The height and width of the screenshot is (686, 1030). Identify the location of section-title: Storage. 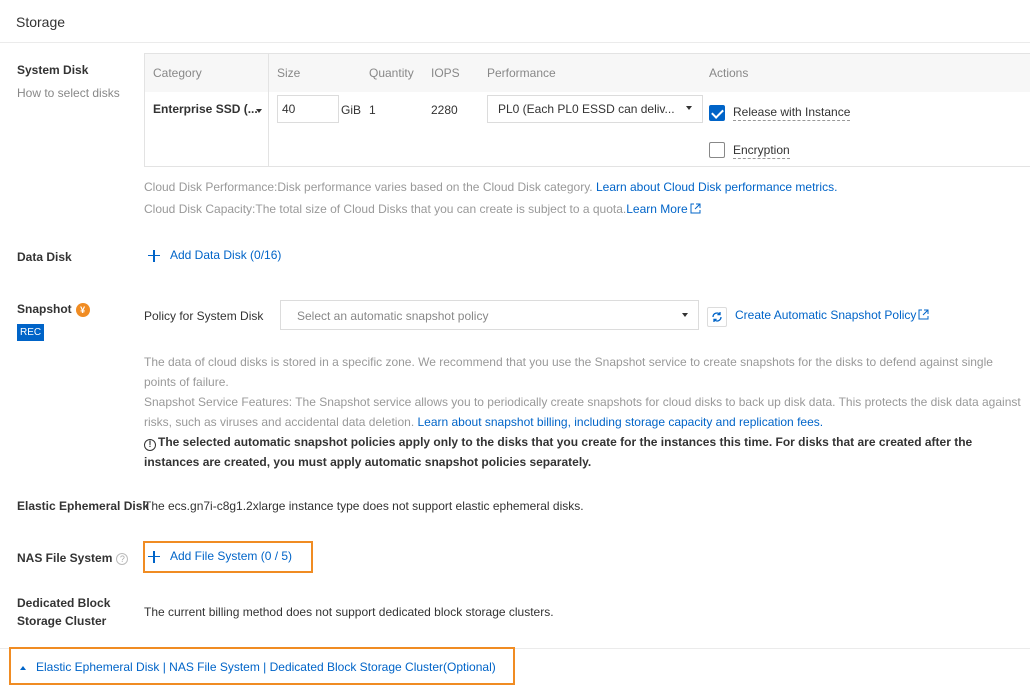
(41, 22).